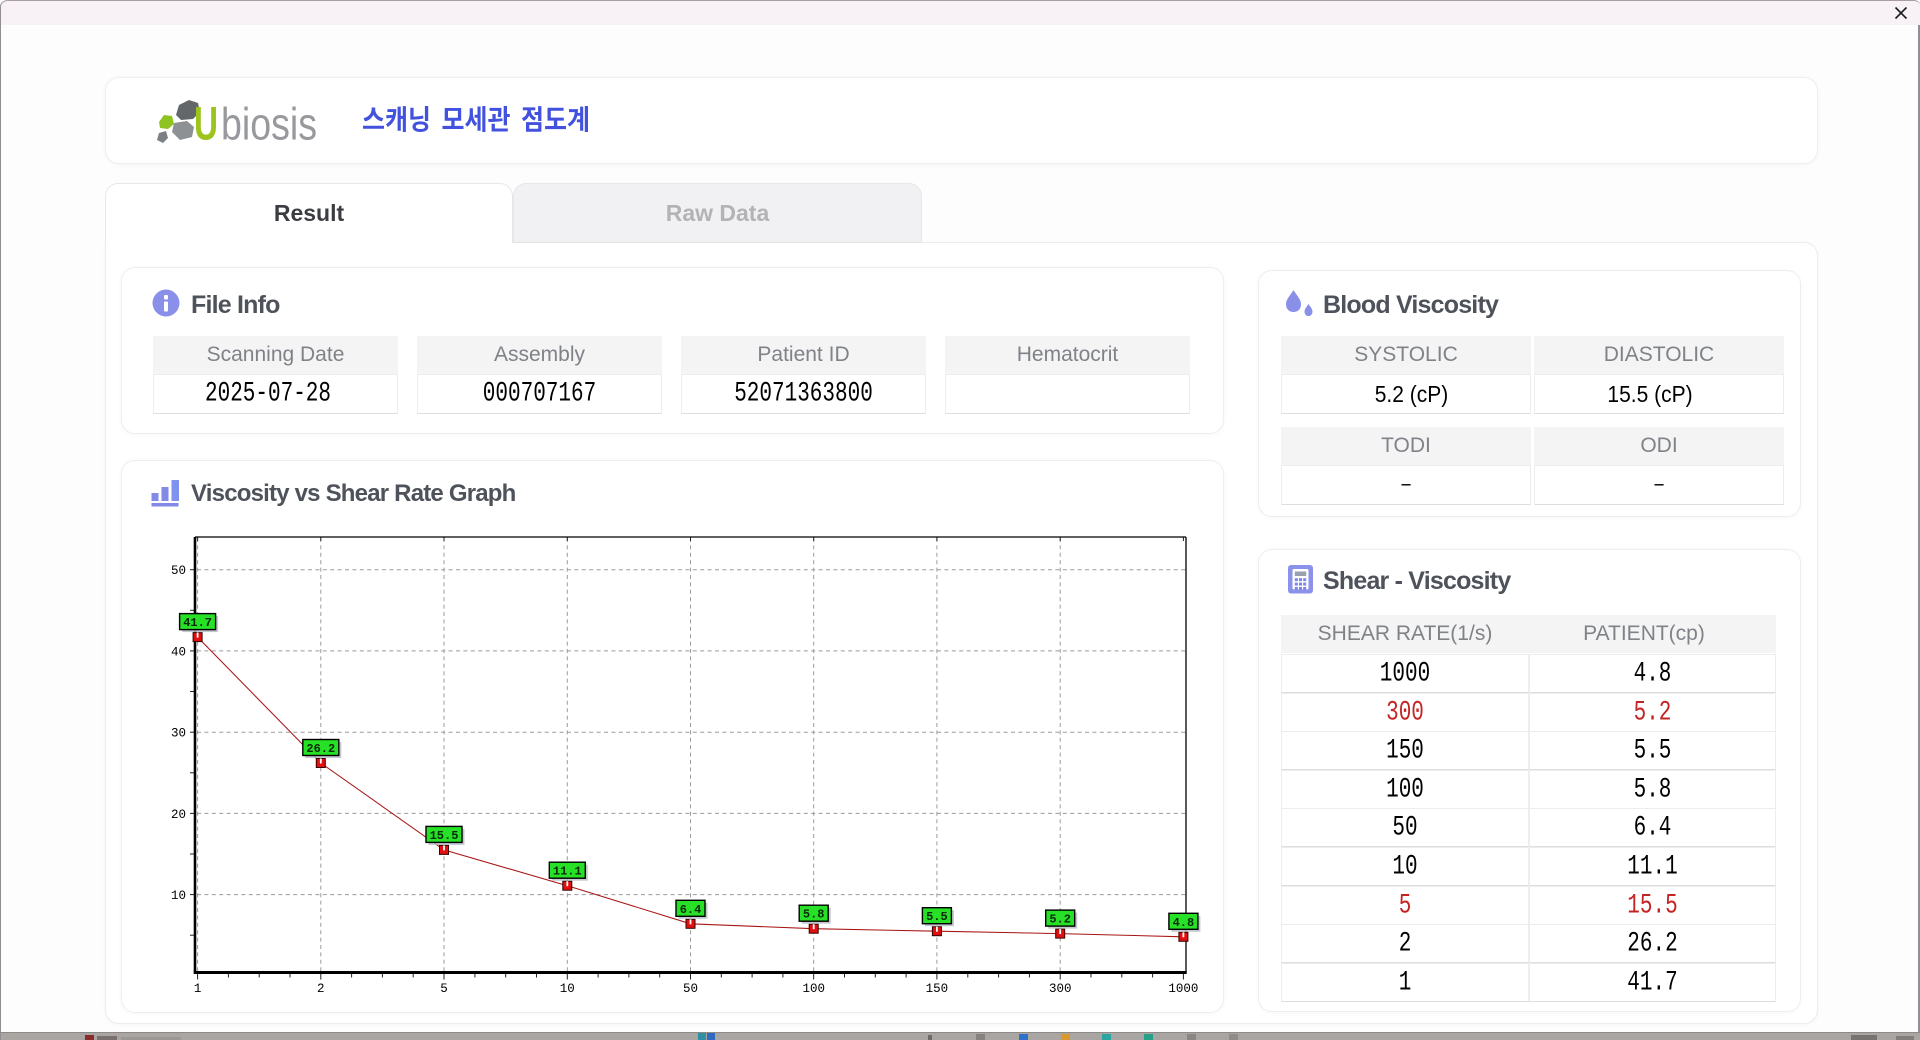 The width and height of the screenshot is (1920, 1040). What do you see at coordinates (178, 815) in the screenshot?
I see `svg-text: 20` at bounding box center [178, 815].